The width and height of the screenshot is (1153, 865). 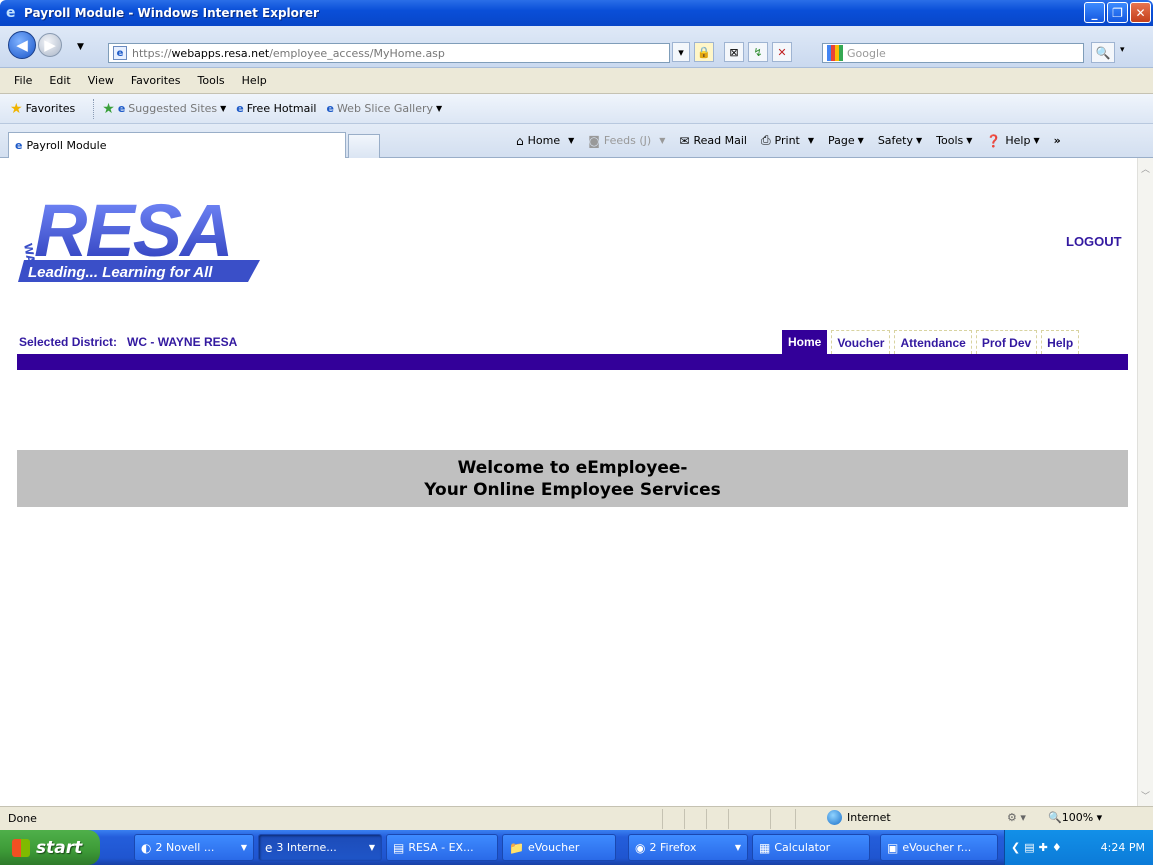 I want to click on vertical-scrollbar: ︿ ﹀, so click(x=1145, y=482).